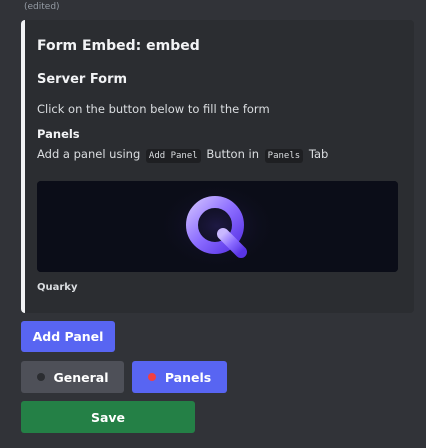  I want to click on add-panel-label: Add Panel, so click(68, 336).